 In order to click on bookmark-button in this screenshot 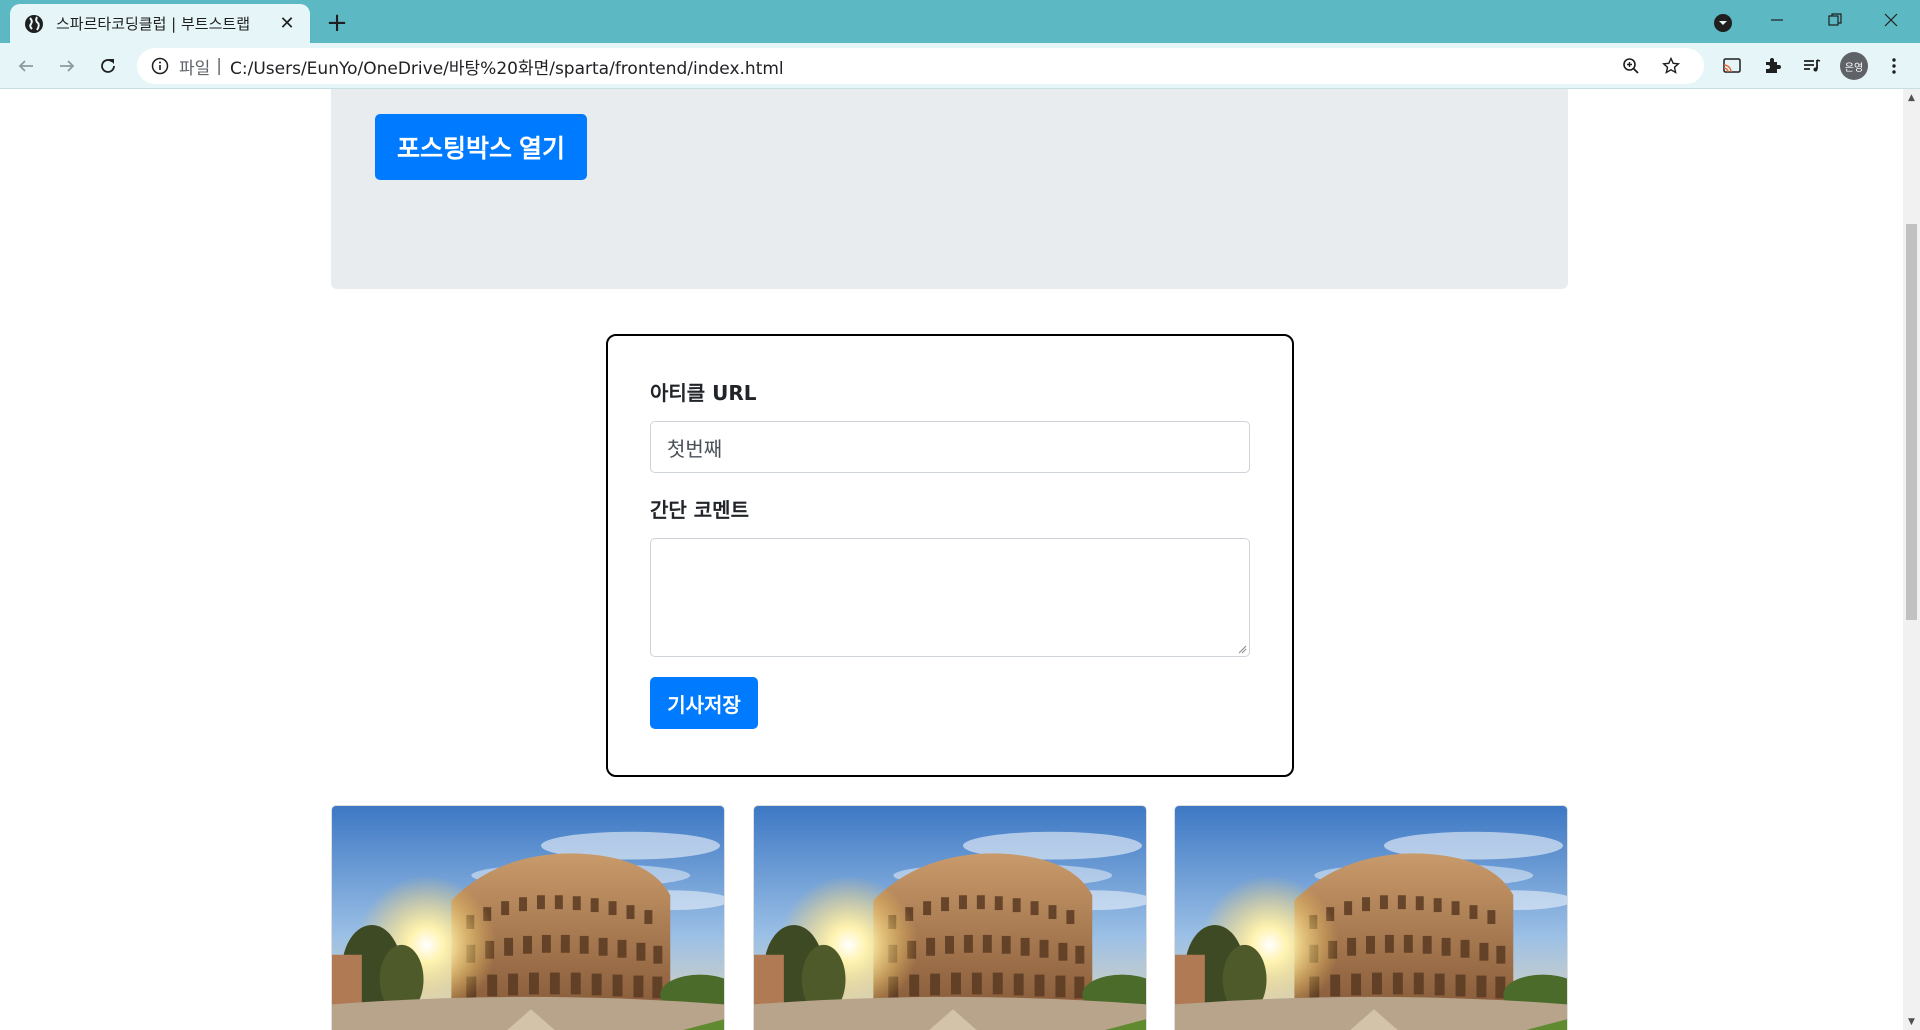, I will do `click(1671, 66)`.